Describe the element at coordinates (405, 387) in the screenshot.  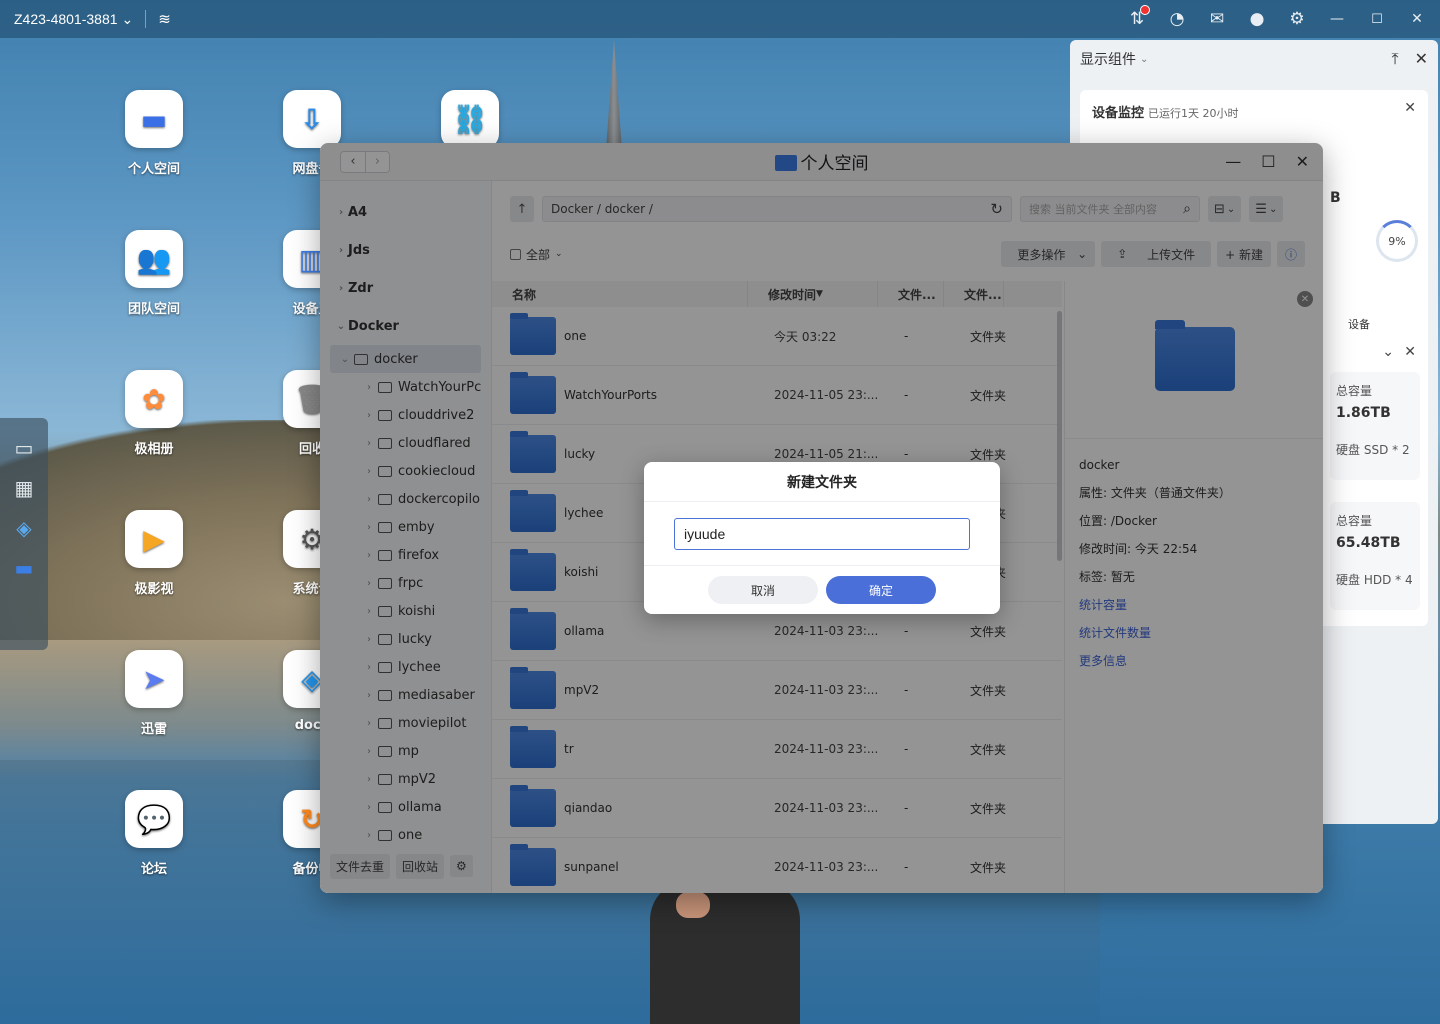
I see `tree-node-child: › WatchYourPc` at that location.